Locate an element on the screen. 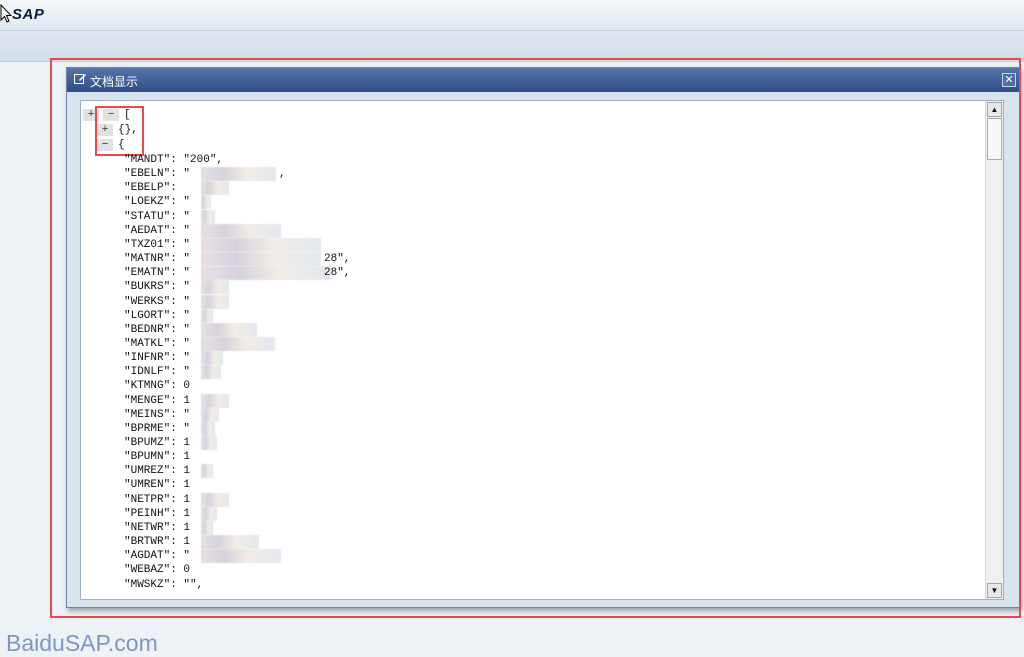  json-line: "AEDAT": " is located at coordinates (157, 231).